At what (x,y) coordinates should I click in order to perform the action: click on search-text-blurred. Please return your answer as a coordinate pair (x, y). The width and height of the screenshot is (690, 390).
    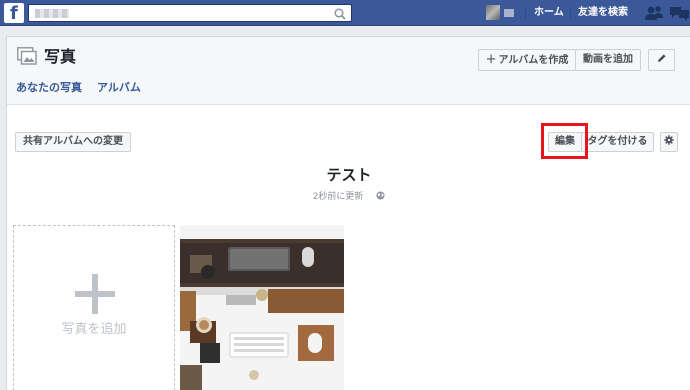
    Looking at the image, I should click on (52, 13).